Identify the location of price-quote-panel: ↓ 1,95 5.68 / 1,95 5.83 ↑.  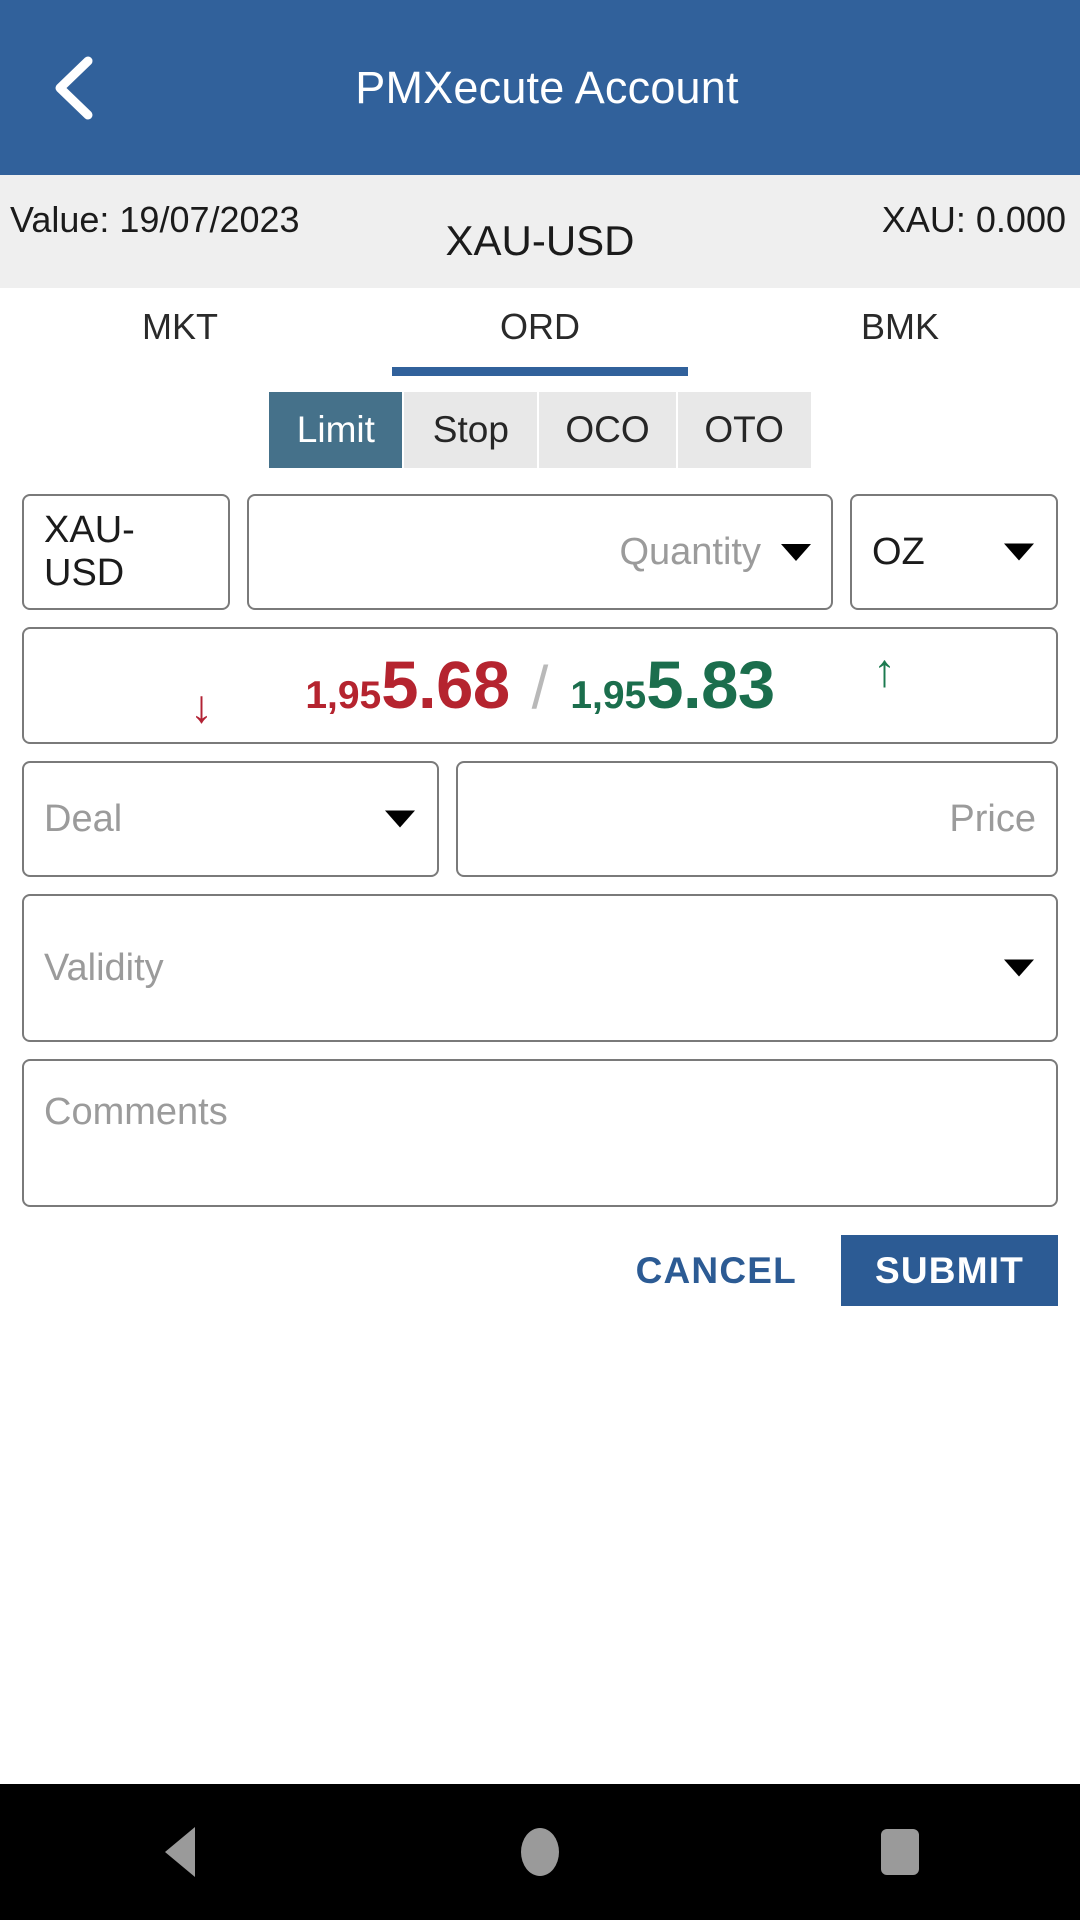
(540, 685).